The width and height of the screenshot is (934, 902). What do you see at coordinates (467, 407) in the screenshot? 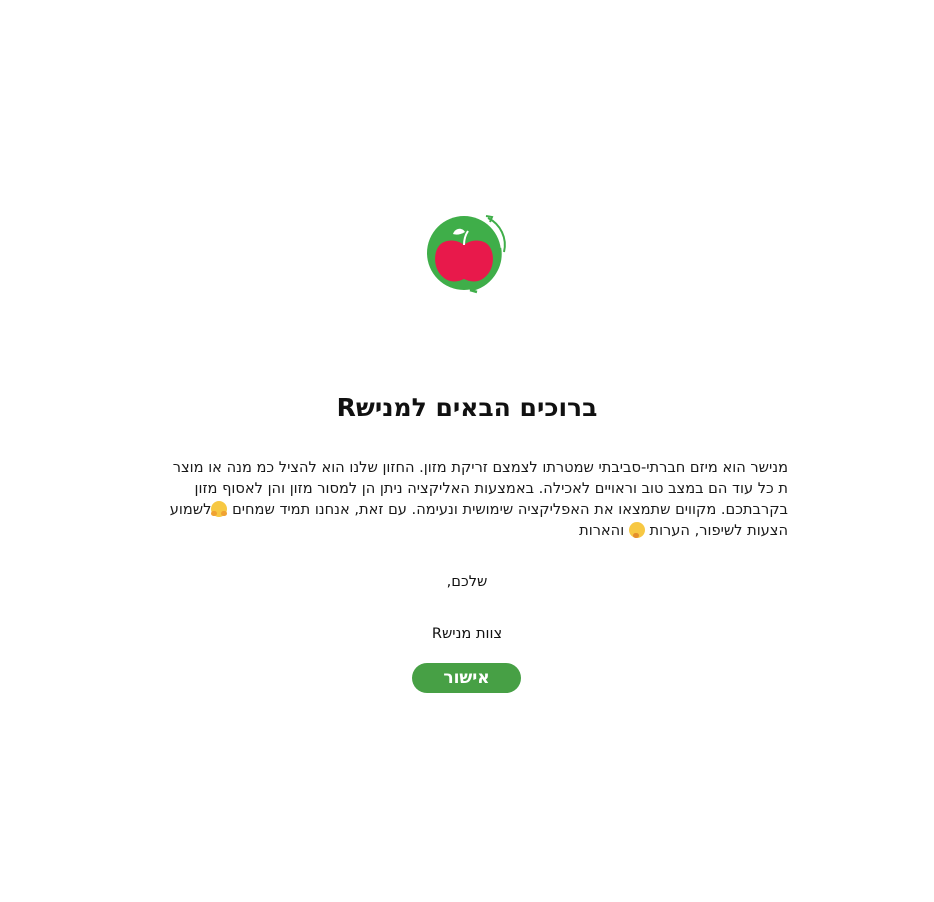
I see `welcome-title: ברוכים הבאים למנישR` at bounding box center [467, 407].